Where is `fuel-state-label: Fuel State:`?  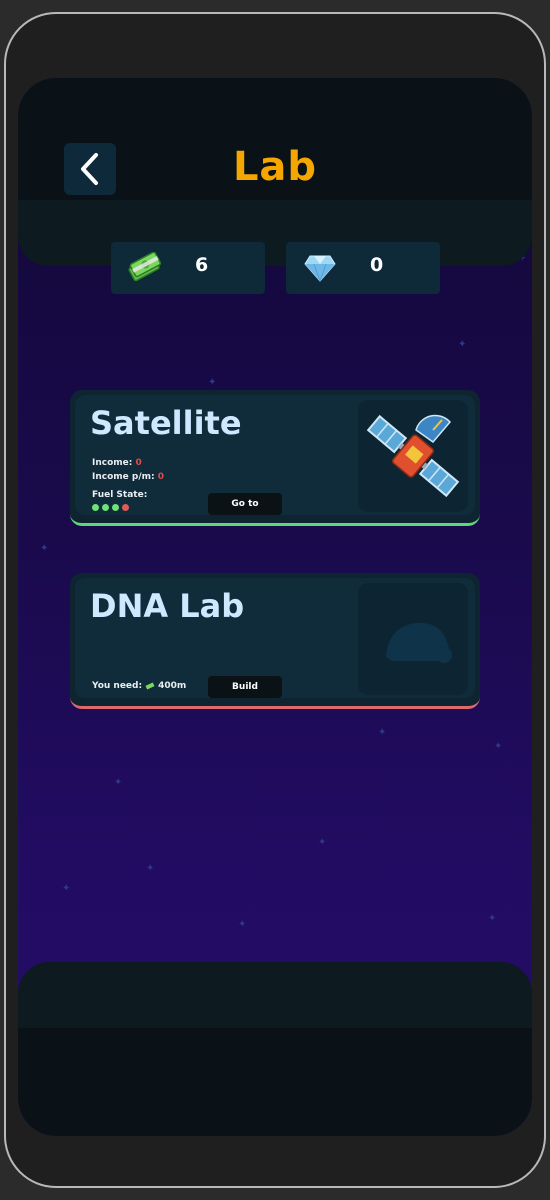
fuel-state-label: Fuel State: is located at coordinates (120, 495).